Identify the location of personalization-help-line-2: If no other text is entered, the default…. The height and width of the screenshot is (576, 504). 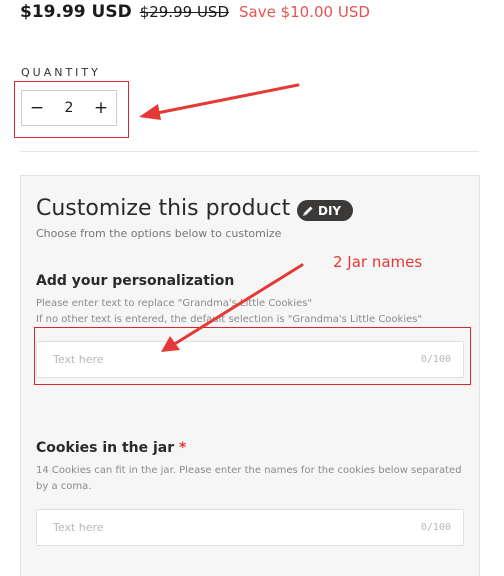
(229, 319).